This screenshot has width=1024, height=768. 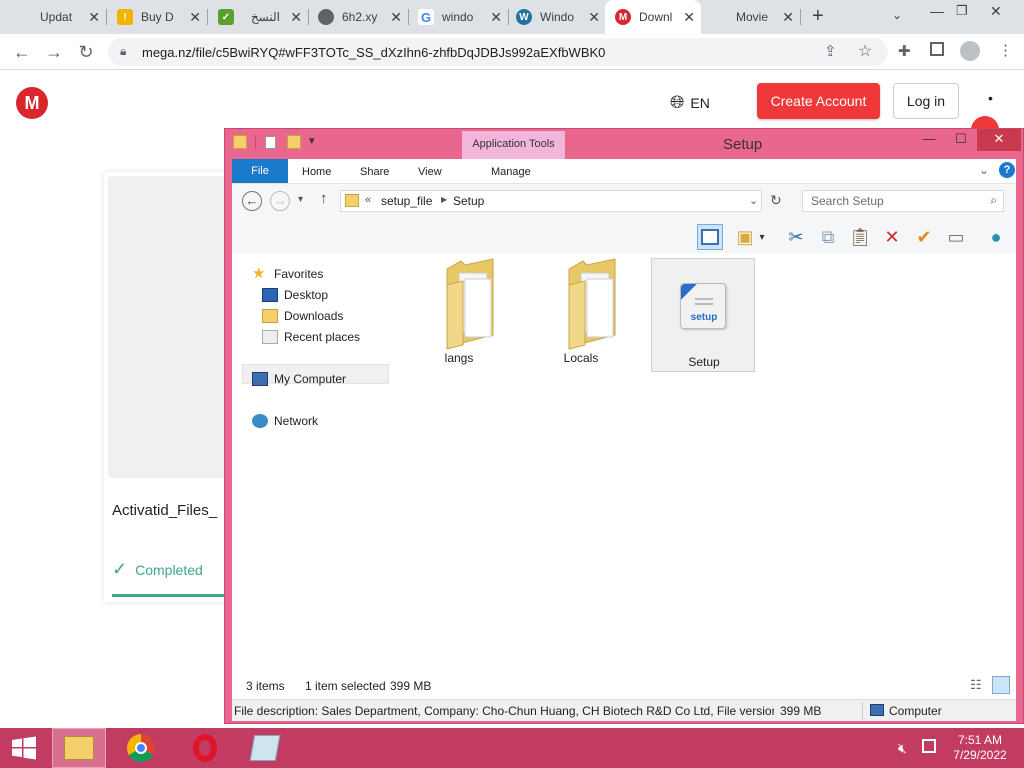 What do you see at coordinates (926, 101) in the screenshot?
I see `login-button: Log in` at bounding box center [926, 101].